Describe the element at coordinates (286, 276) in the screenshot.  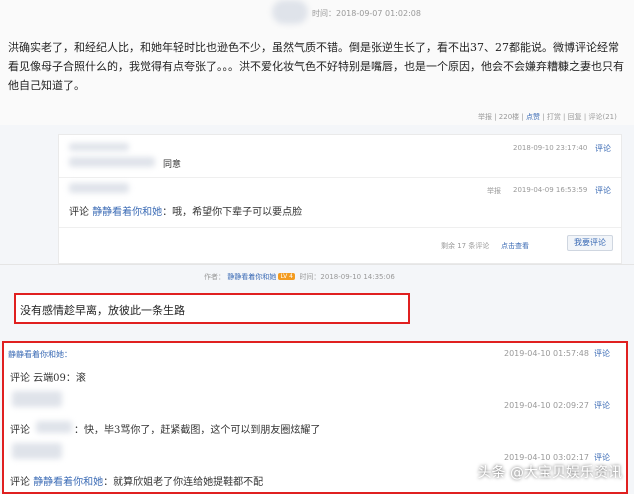
I see `level-badge: LV 4` at that location.